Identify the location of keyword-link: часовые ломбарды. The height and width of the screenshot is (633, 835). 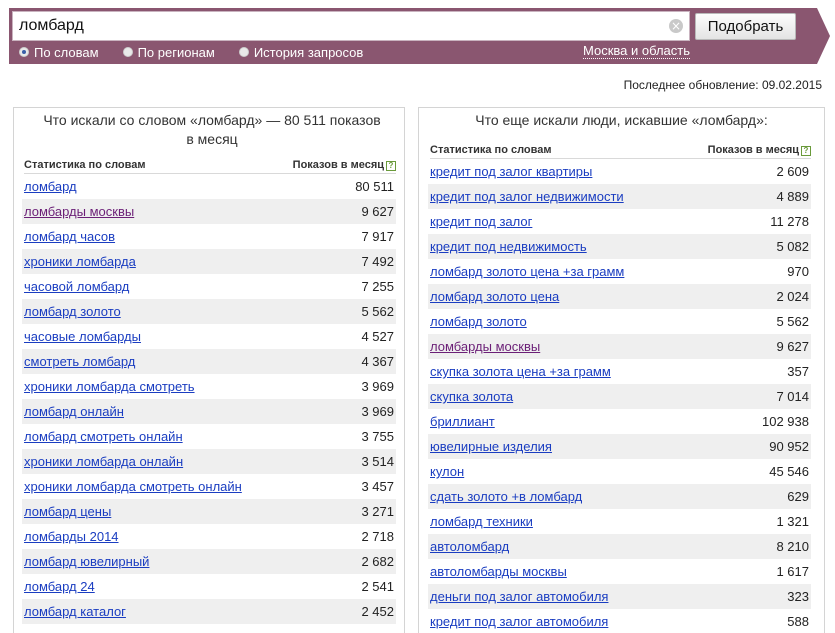
(82, 336).